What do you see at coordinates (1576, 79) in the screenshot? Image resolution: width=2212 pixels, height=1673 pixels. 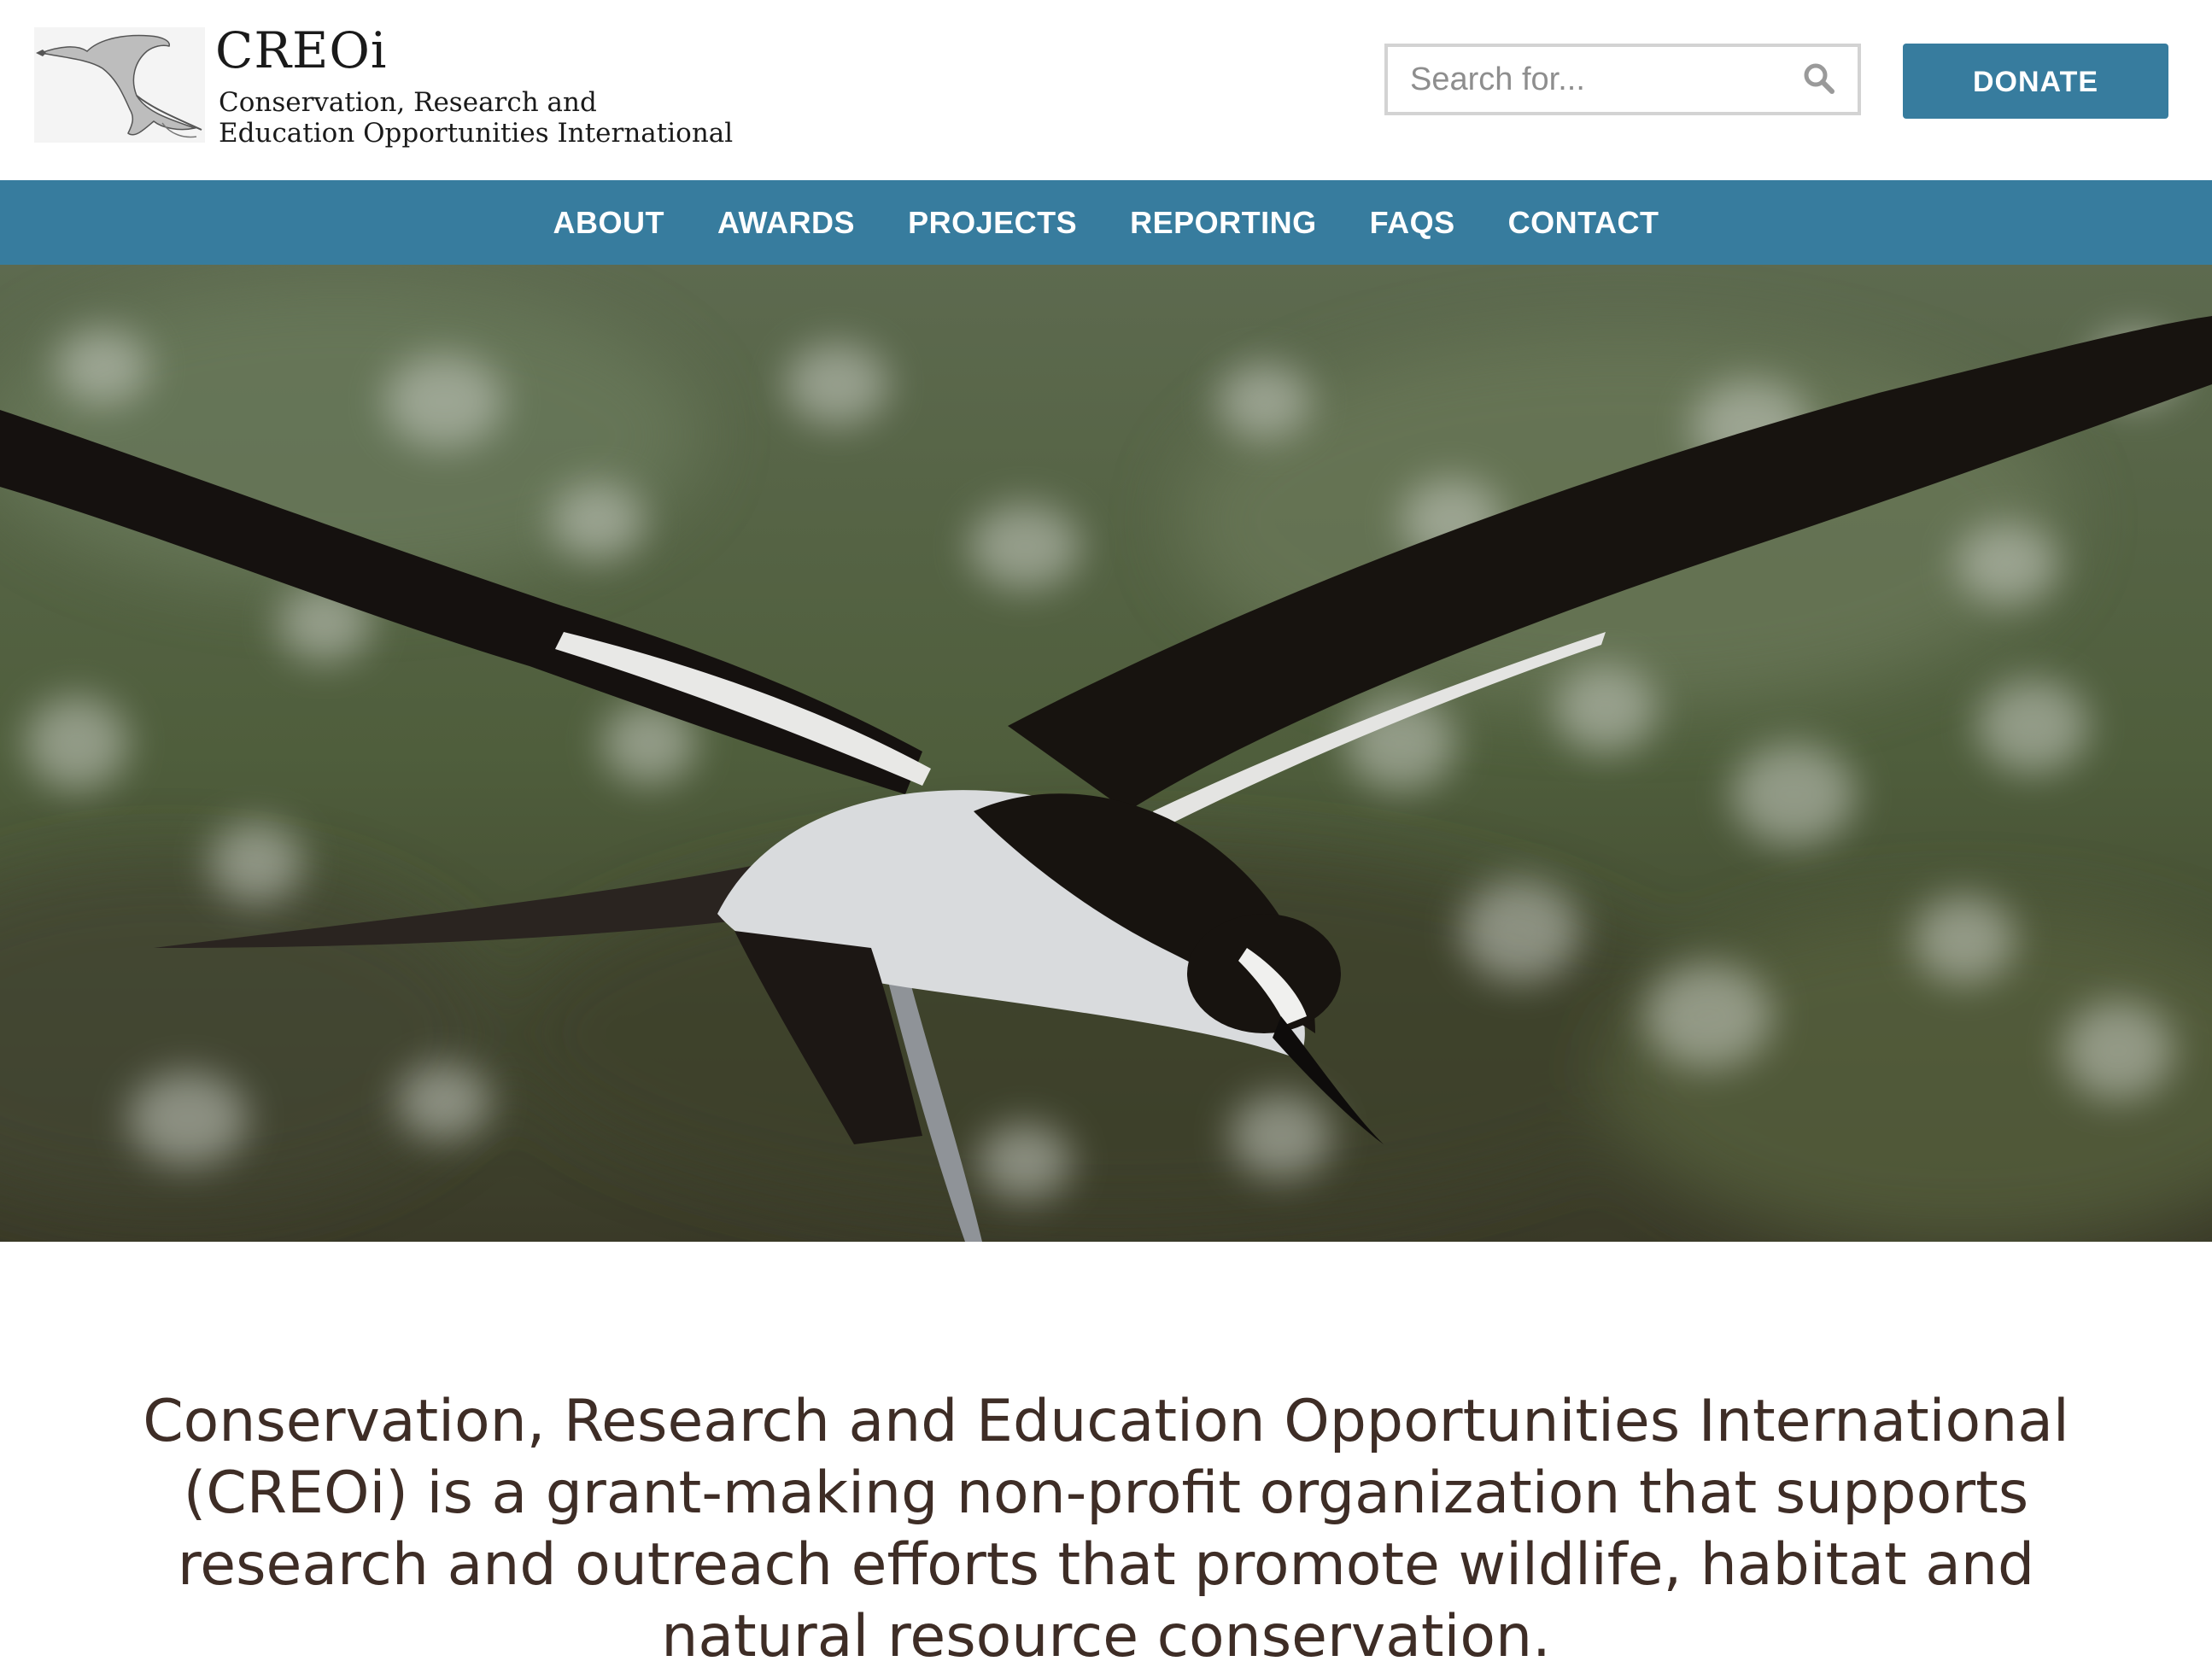 I see `search-input` at bounding box center [1576, 79].